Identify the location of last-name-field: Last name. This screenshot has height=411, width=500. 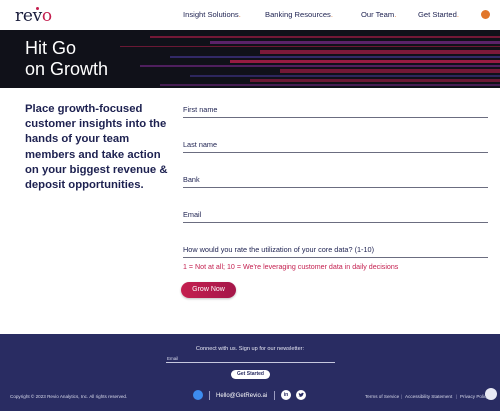
(335, 146).